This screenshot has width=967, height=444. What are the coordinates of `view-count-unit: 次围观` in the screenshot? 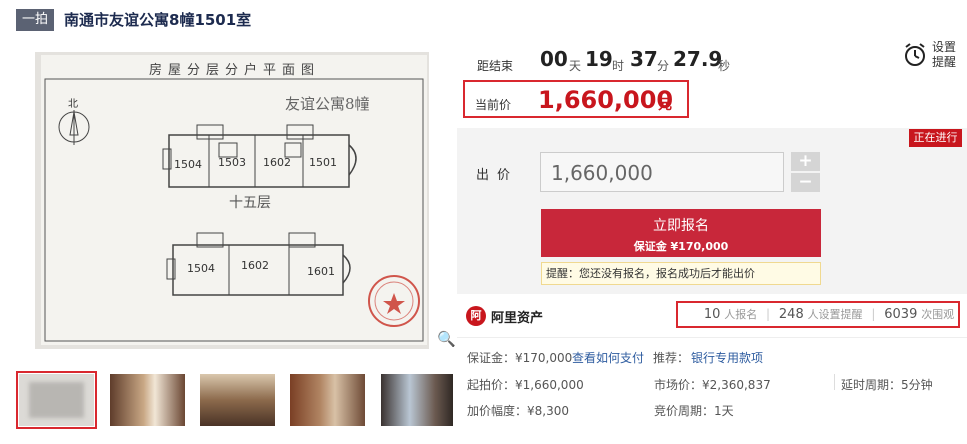 It's located at (938, 314).